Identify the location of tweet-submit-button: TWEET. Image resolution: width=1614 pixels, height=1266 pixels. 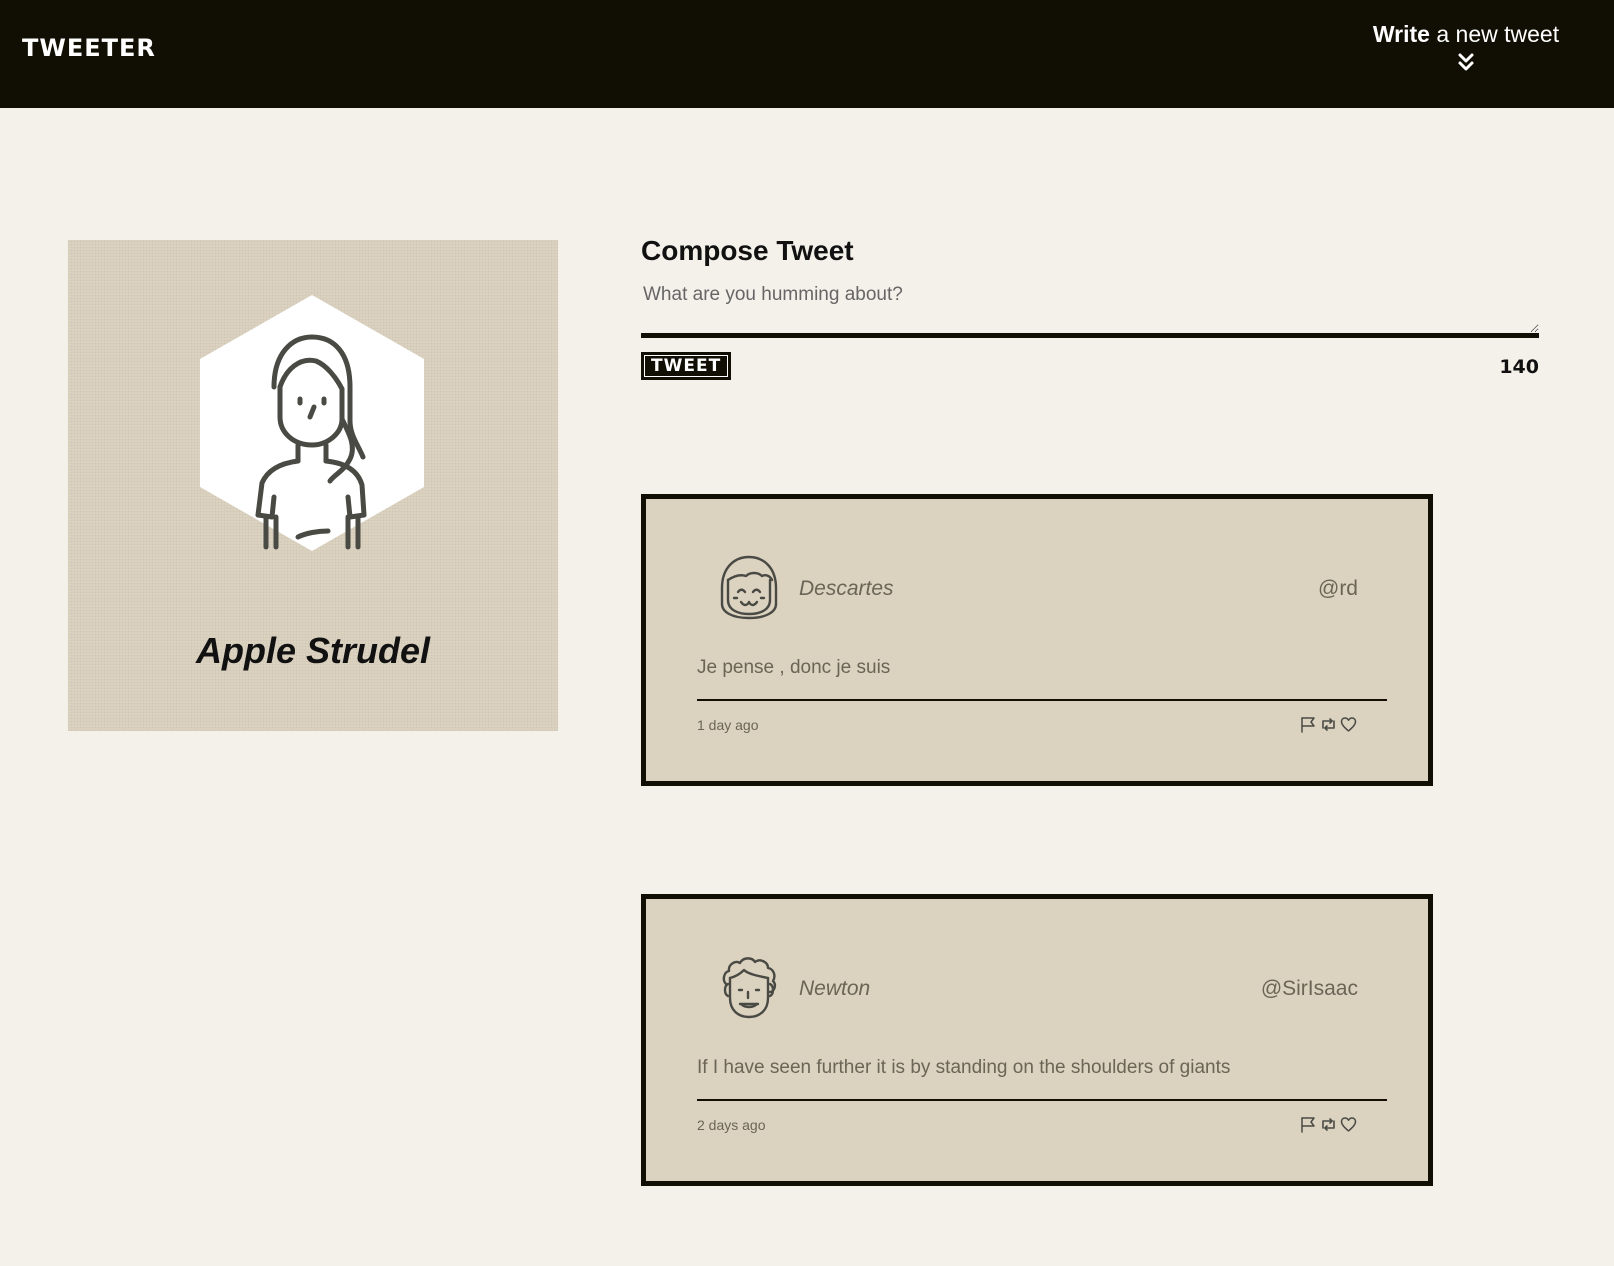
(686, 366).